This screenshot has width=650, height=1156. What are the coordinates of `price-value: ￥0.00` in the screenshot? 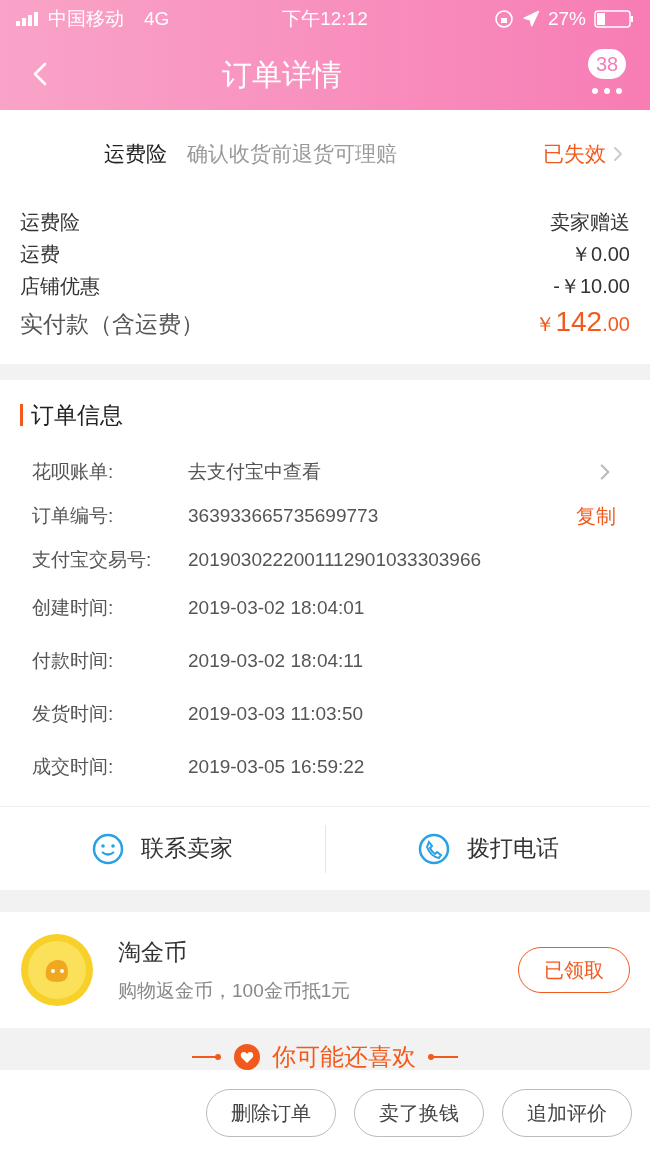 It's located at (600, 254).